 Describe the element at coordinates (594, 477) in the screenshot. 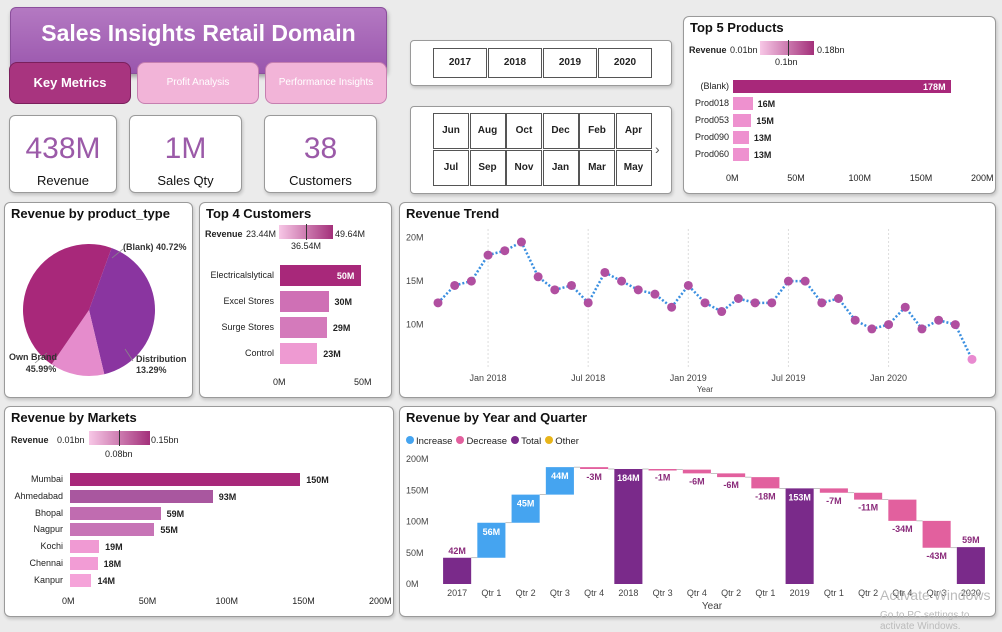

I see `waterfall-value-label: -3M` at that location.